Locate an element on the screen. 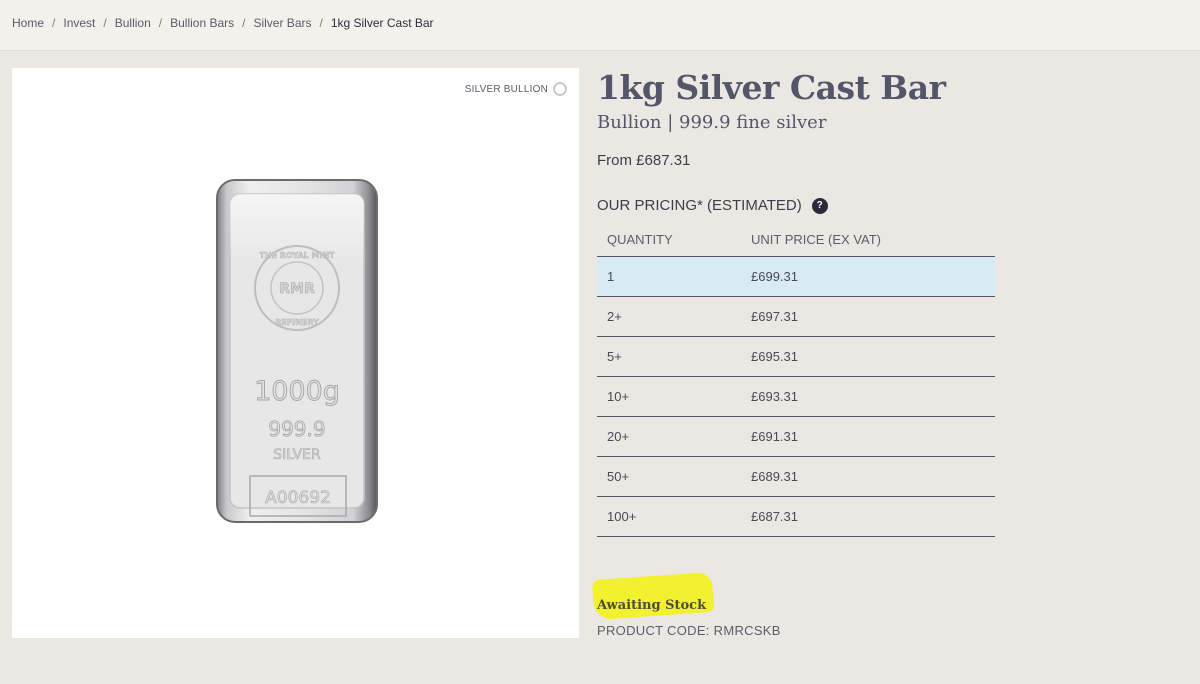  quantity-cell: 1 is located at coordinates (669, 276).